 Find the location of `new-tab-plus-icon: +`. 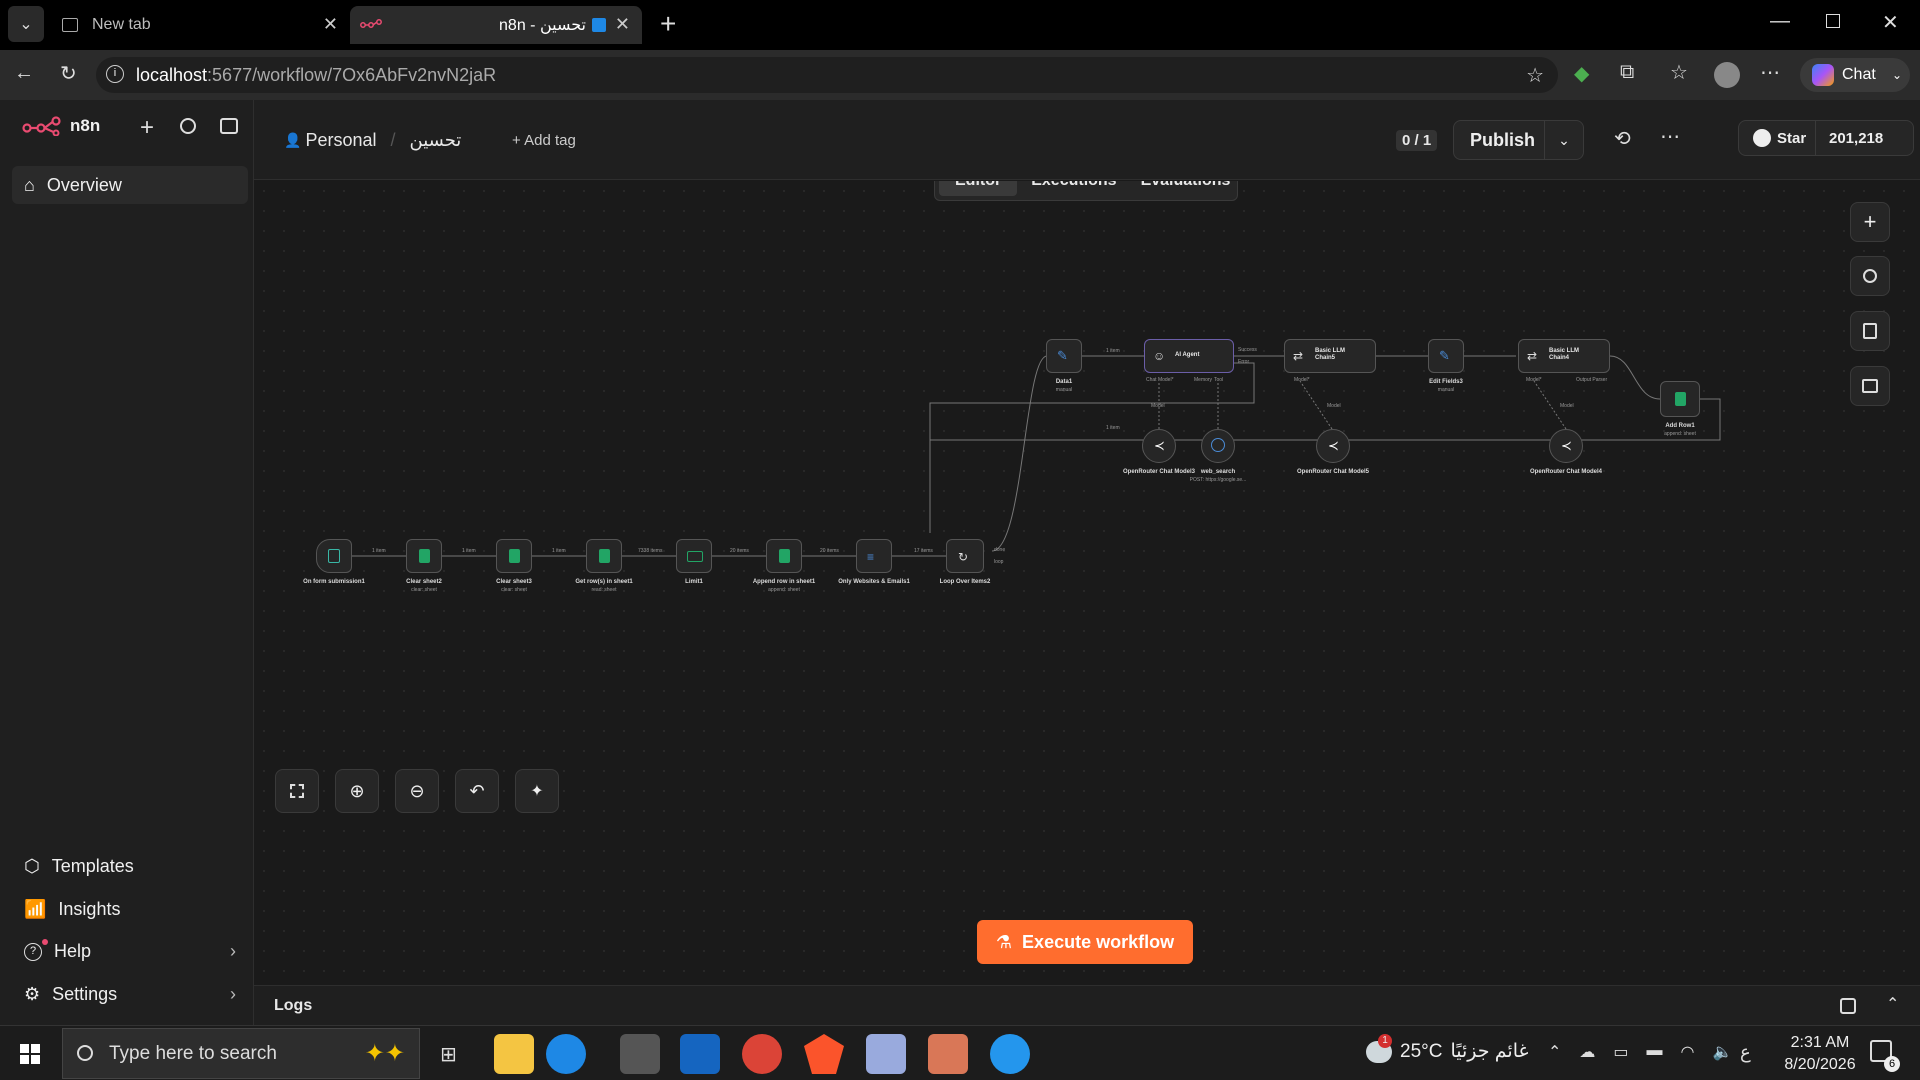

new-tab-plus-icon: + is located at coordinates (668, 24).